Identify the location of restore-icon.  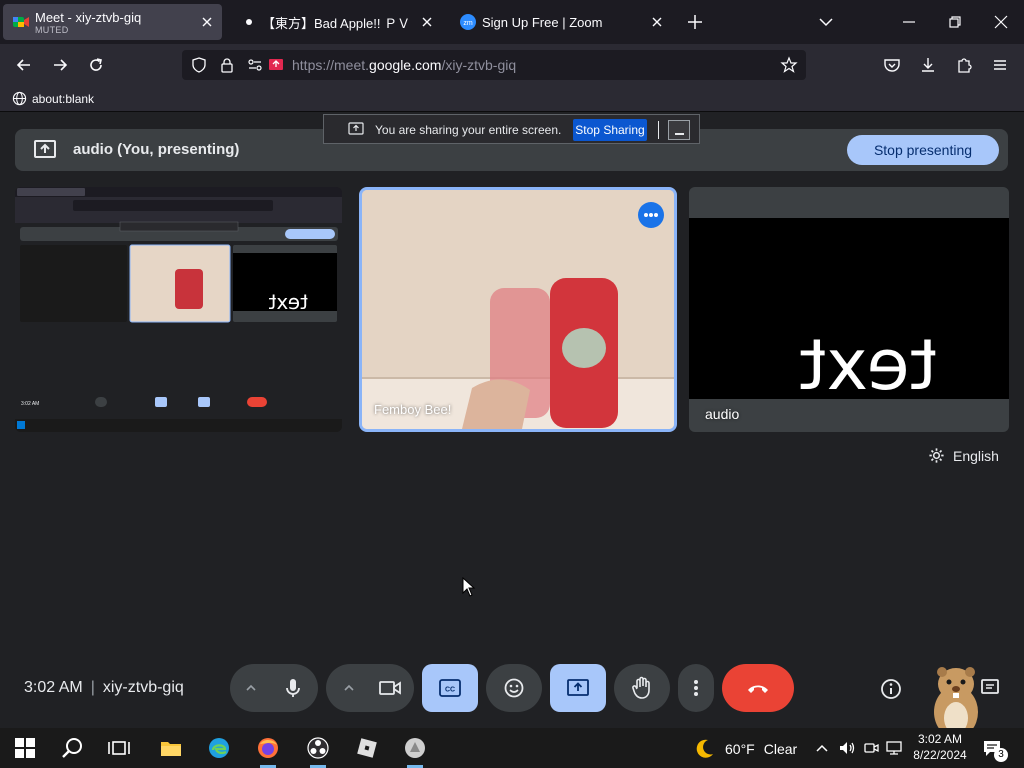
(955, 22).